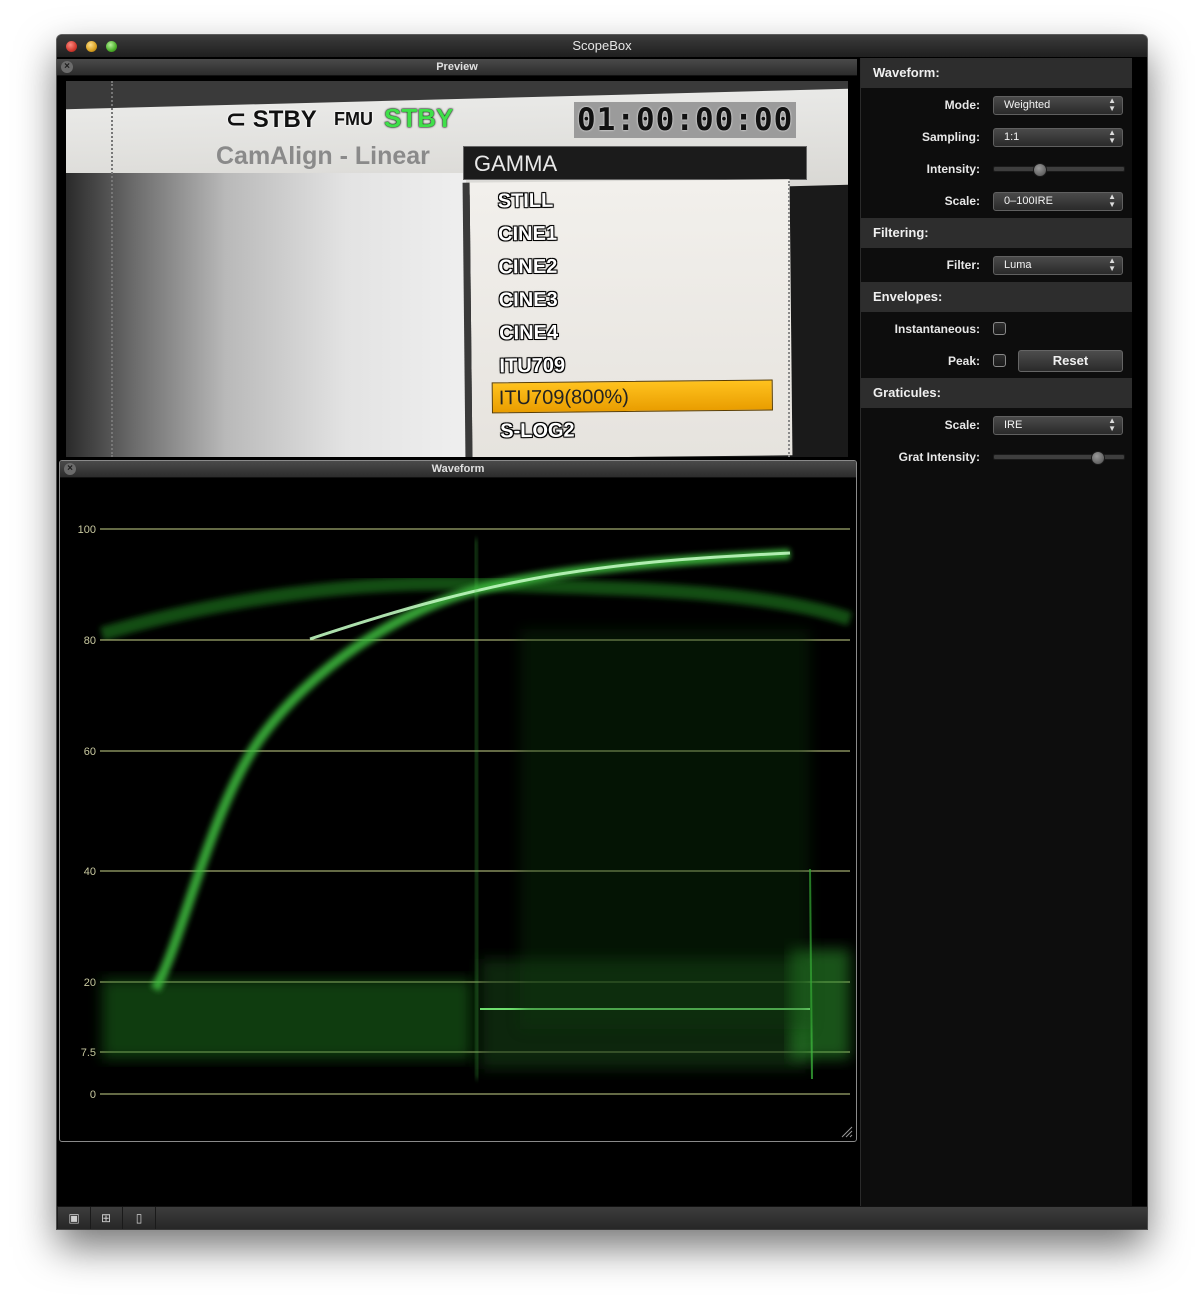  What do you see at coordinates (1027, 105) in the screenshot?
I see `mode-value: Weighted` at bounding box center [1027, 105].